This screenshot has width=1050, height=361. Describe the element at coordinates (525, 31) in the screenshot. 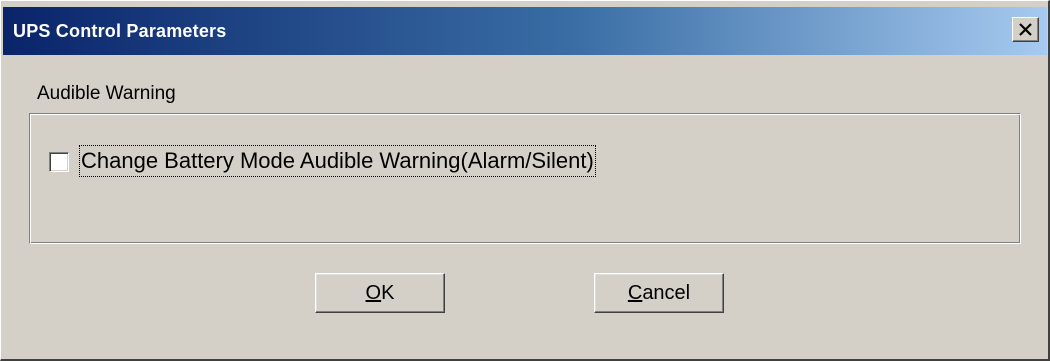

I see `title-bar: UPS Control Parameters` at that location.